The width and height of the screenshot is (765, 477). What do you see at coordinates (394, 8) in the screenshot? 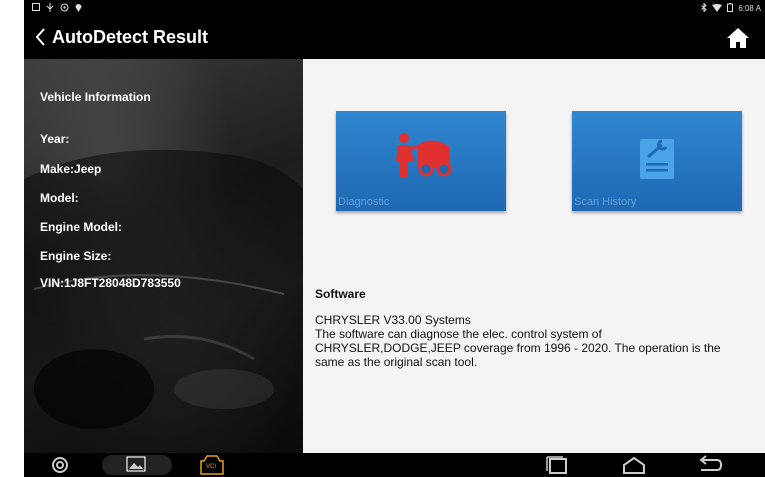
I see `status-bar: 6:08 A` at bounding box center [394, 8].